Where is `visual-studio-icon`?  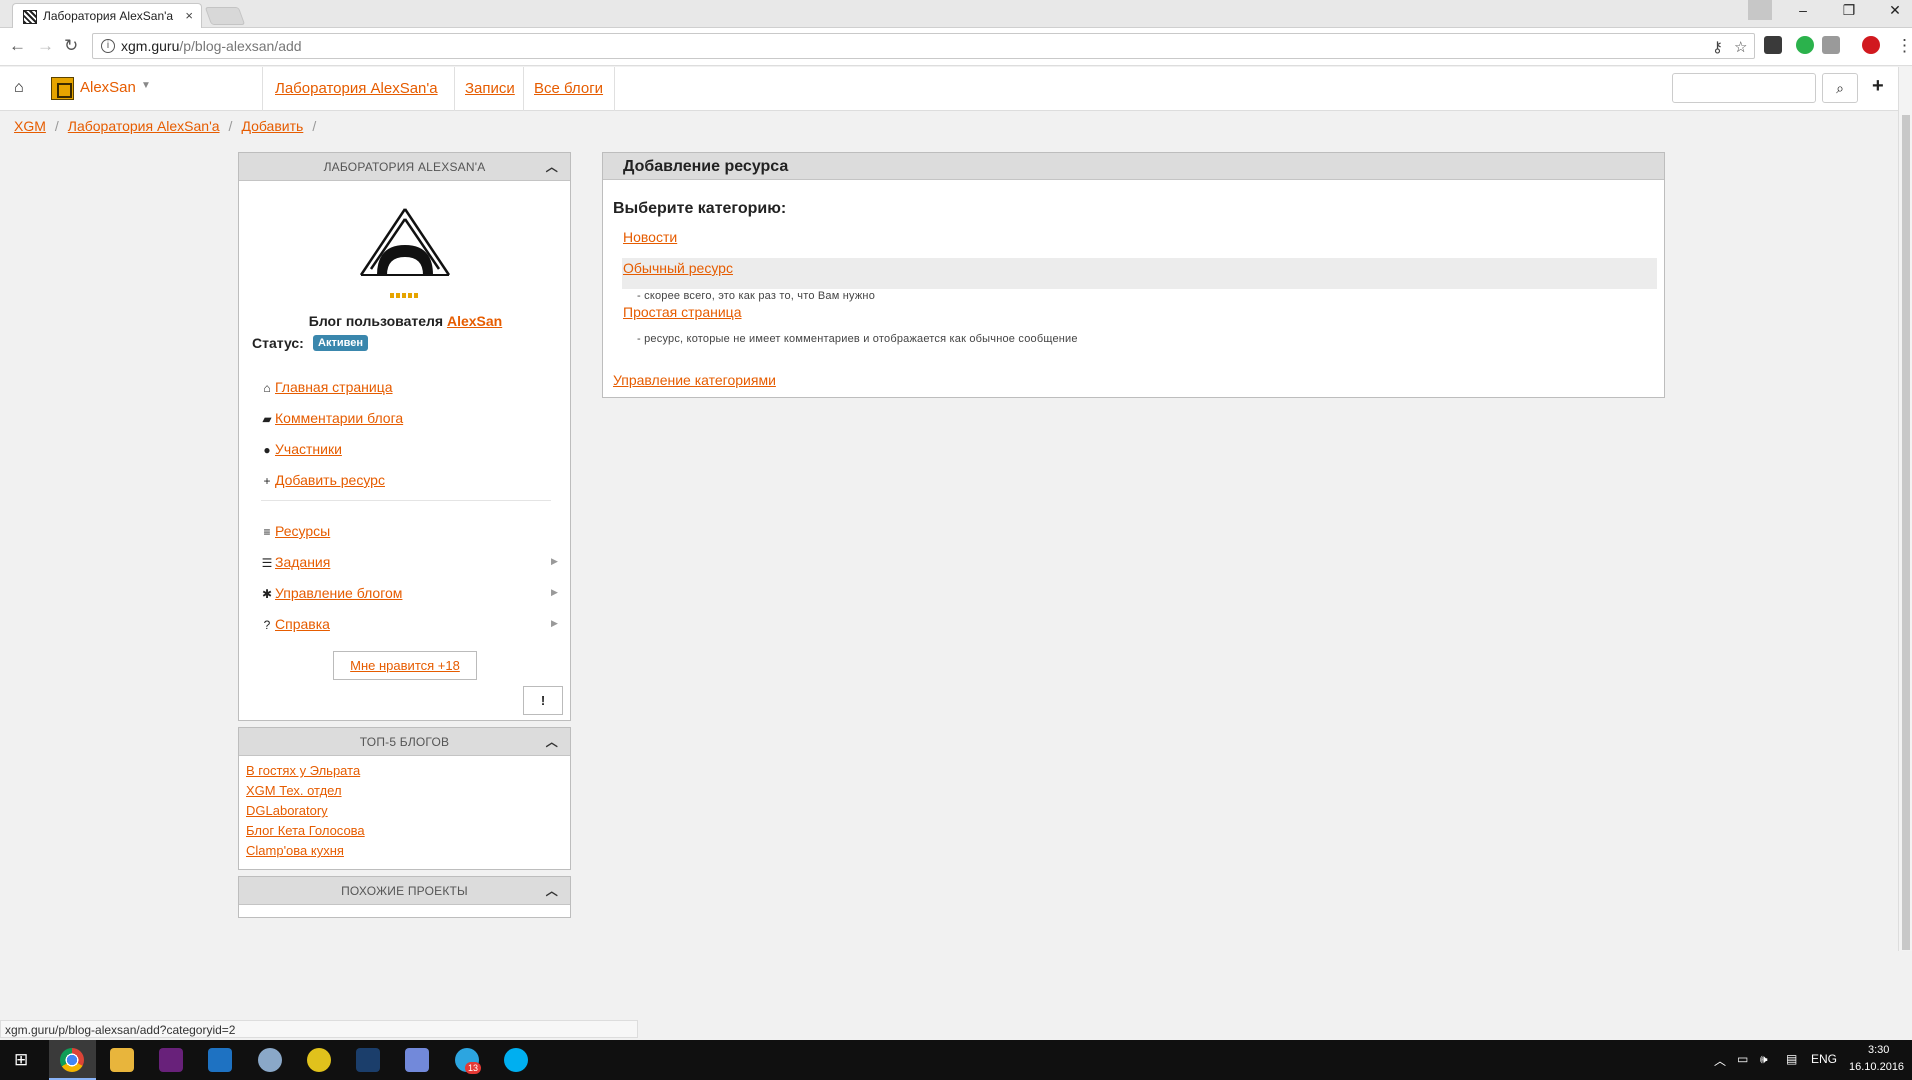
visual-studio-icon is located at coordinates (171, 1060).